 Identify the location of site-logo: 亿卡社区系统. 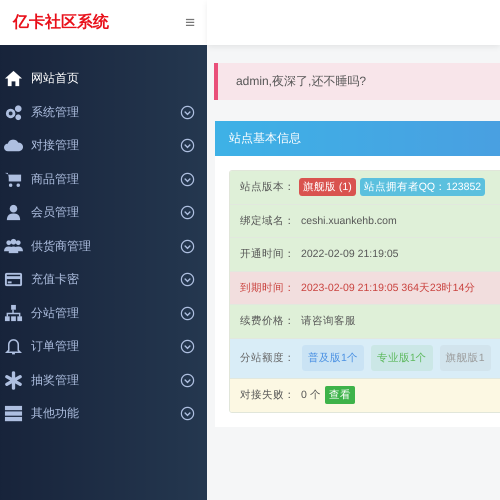
(61, 22).